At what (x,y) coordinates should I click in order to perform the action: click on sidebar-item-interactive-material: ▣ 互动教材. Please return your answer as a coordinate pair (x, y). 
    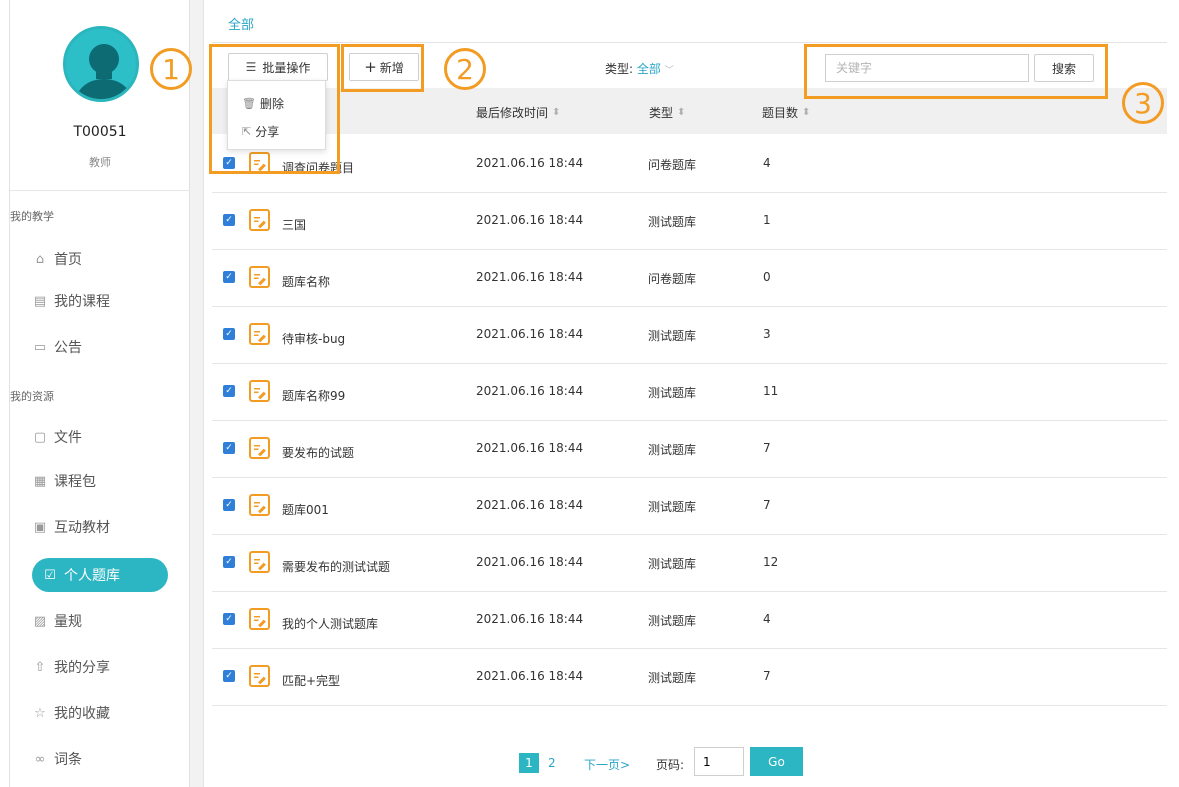
    Looking at the image, I should click on (71, 527).